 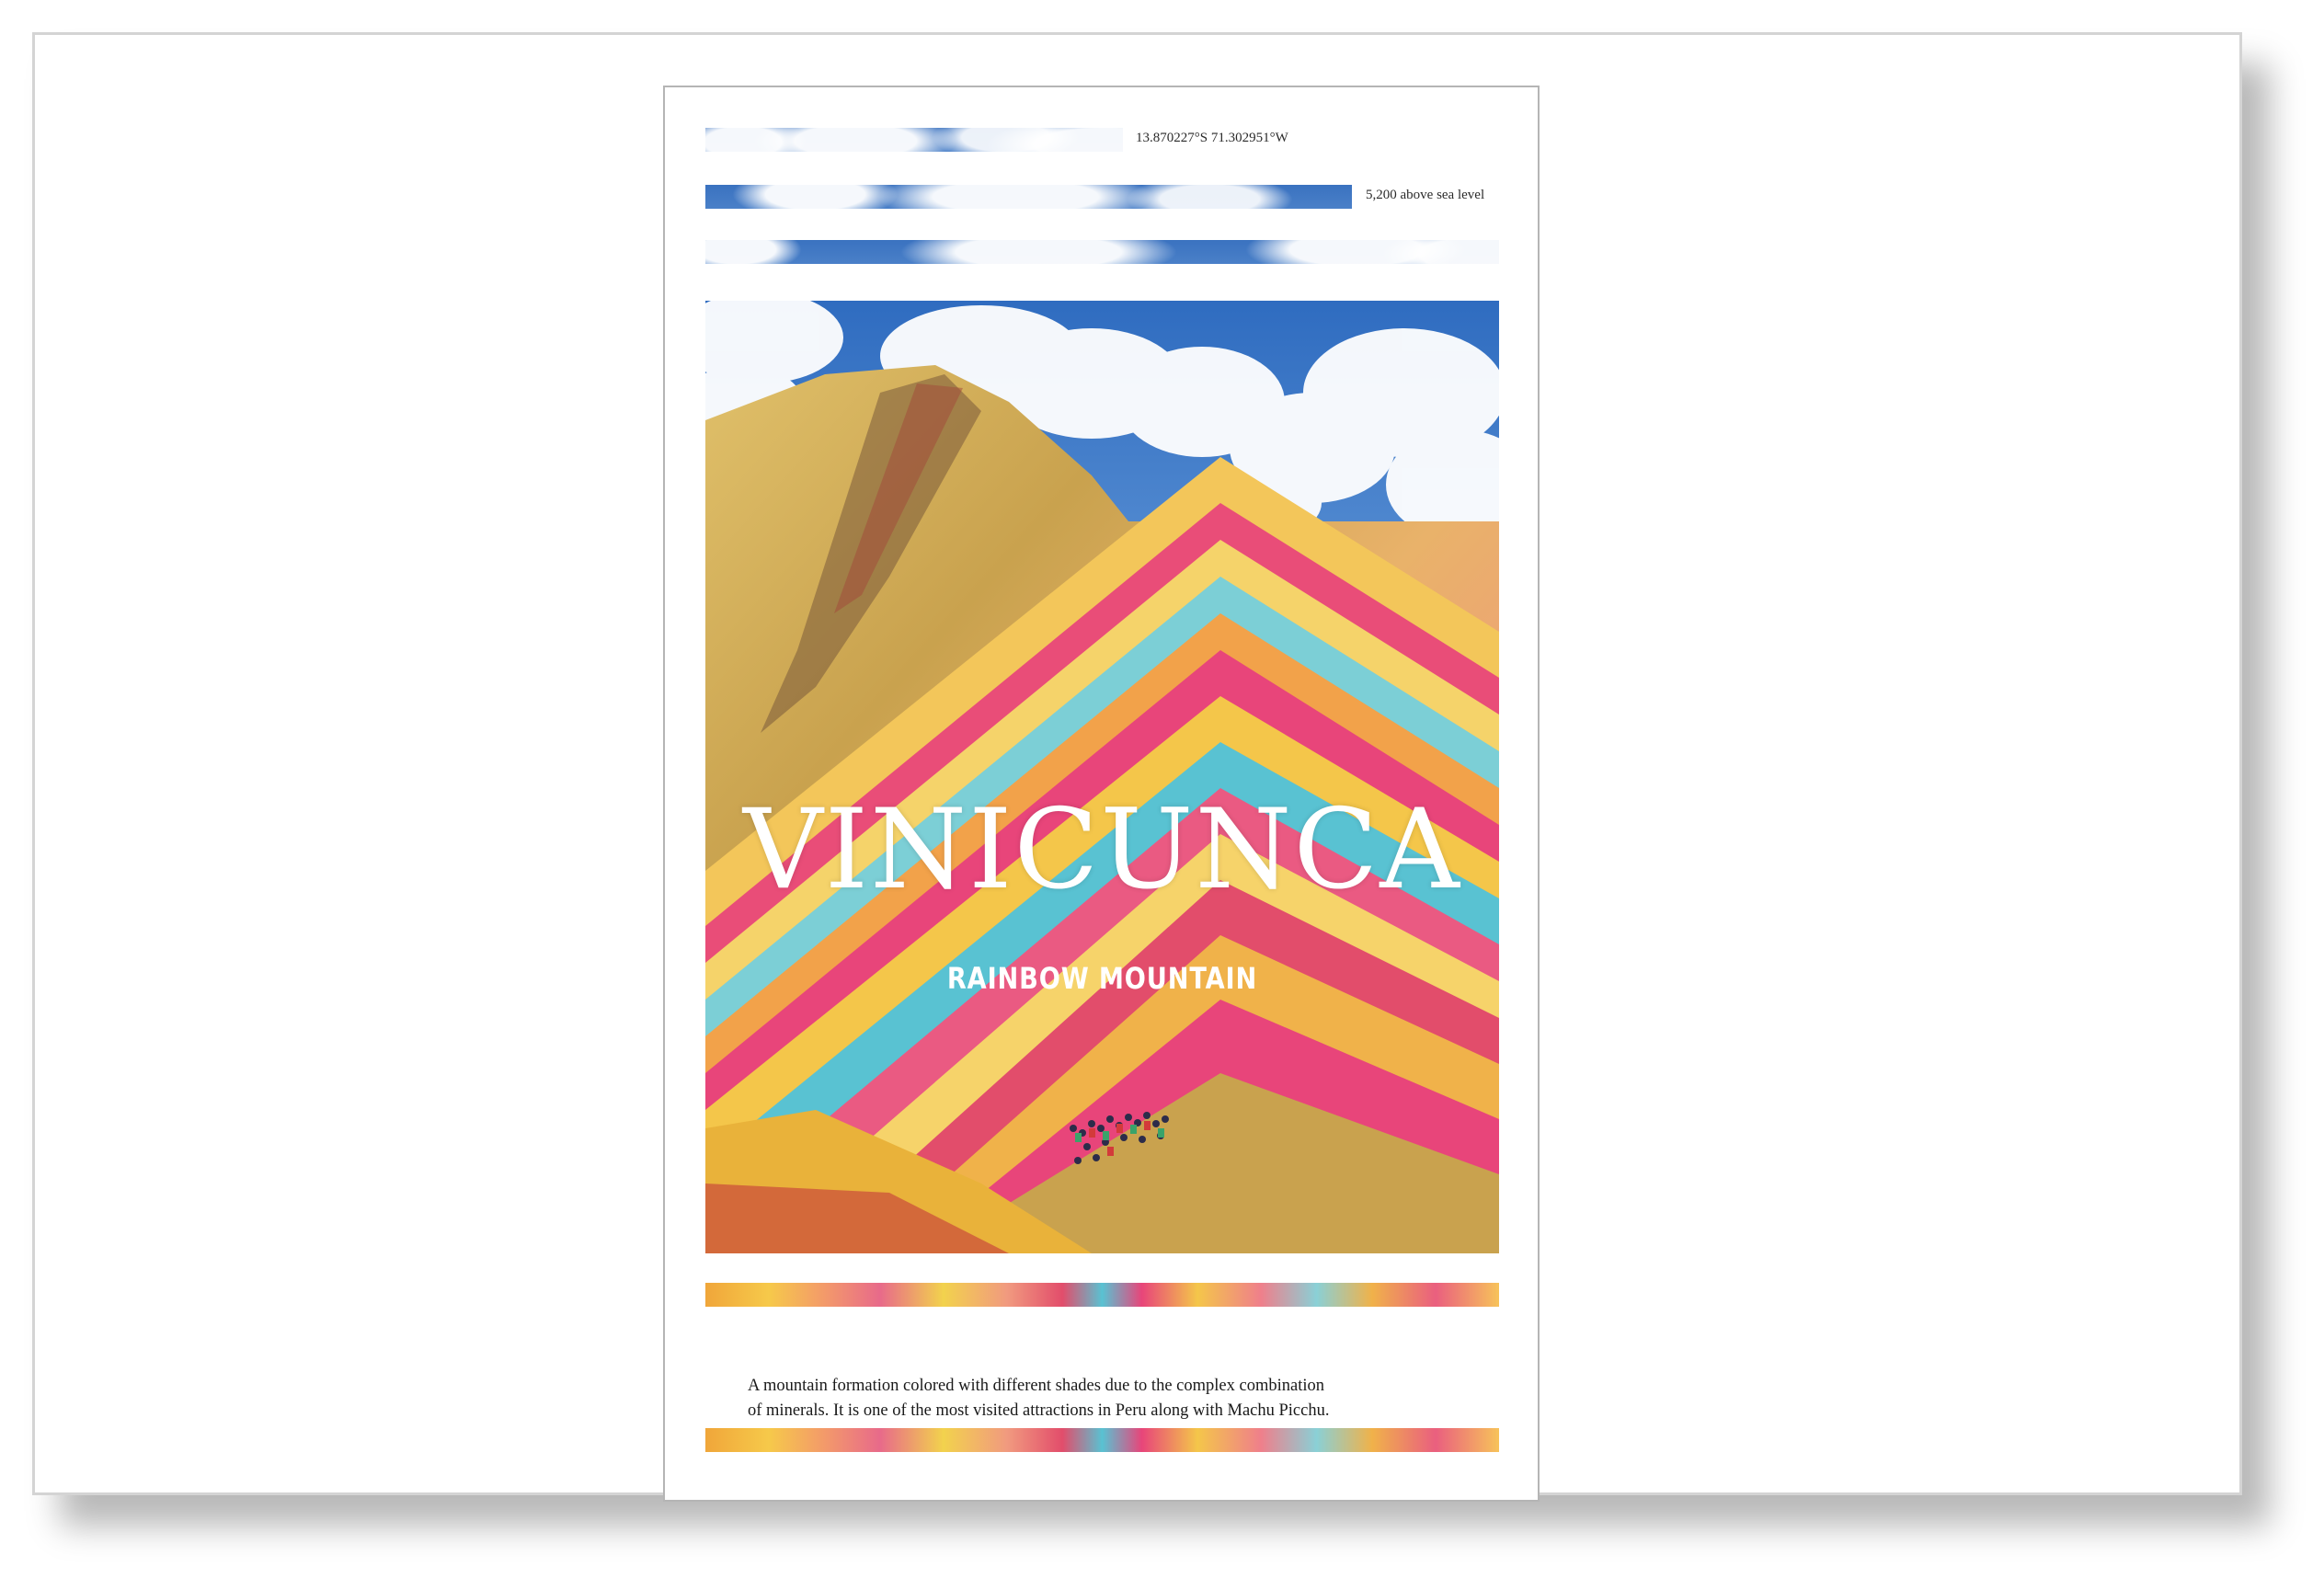 What do you see at coordinates (1102, 850) in the screenshot?
I see `poster-title: VINICUNCA` at bounding box center [1102, 850].